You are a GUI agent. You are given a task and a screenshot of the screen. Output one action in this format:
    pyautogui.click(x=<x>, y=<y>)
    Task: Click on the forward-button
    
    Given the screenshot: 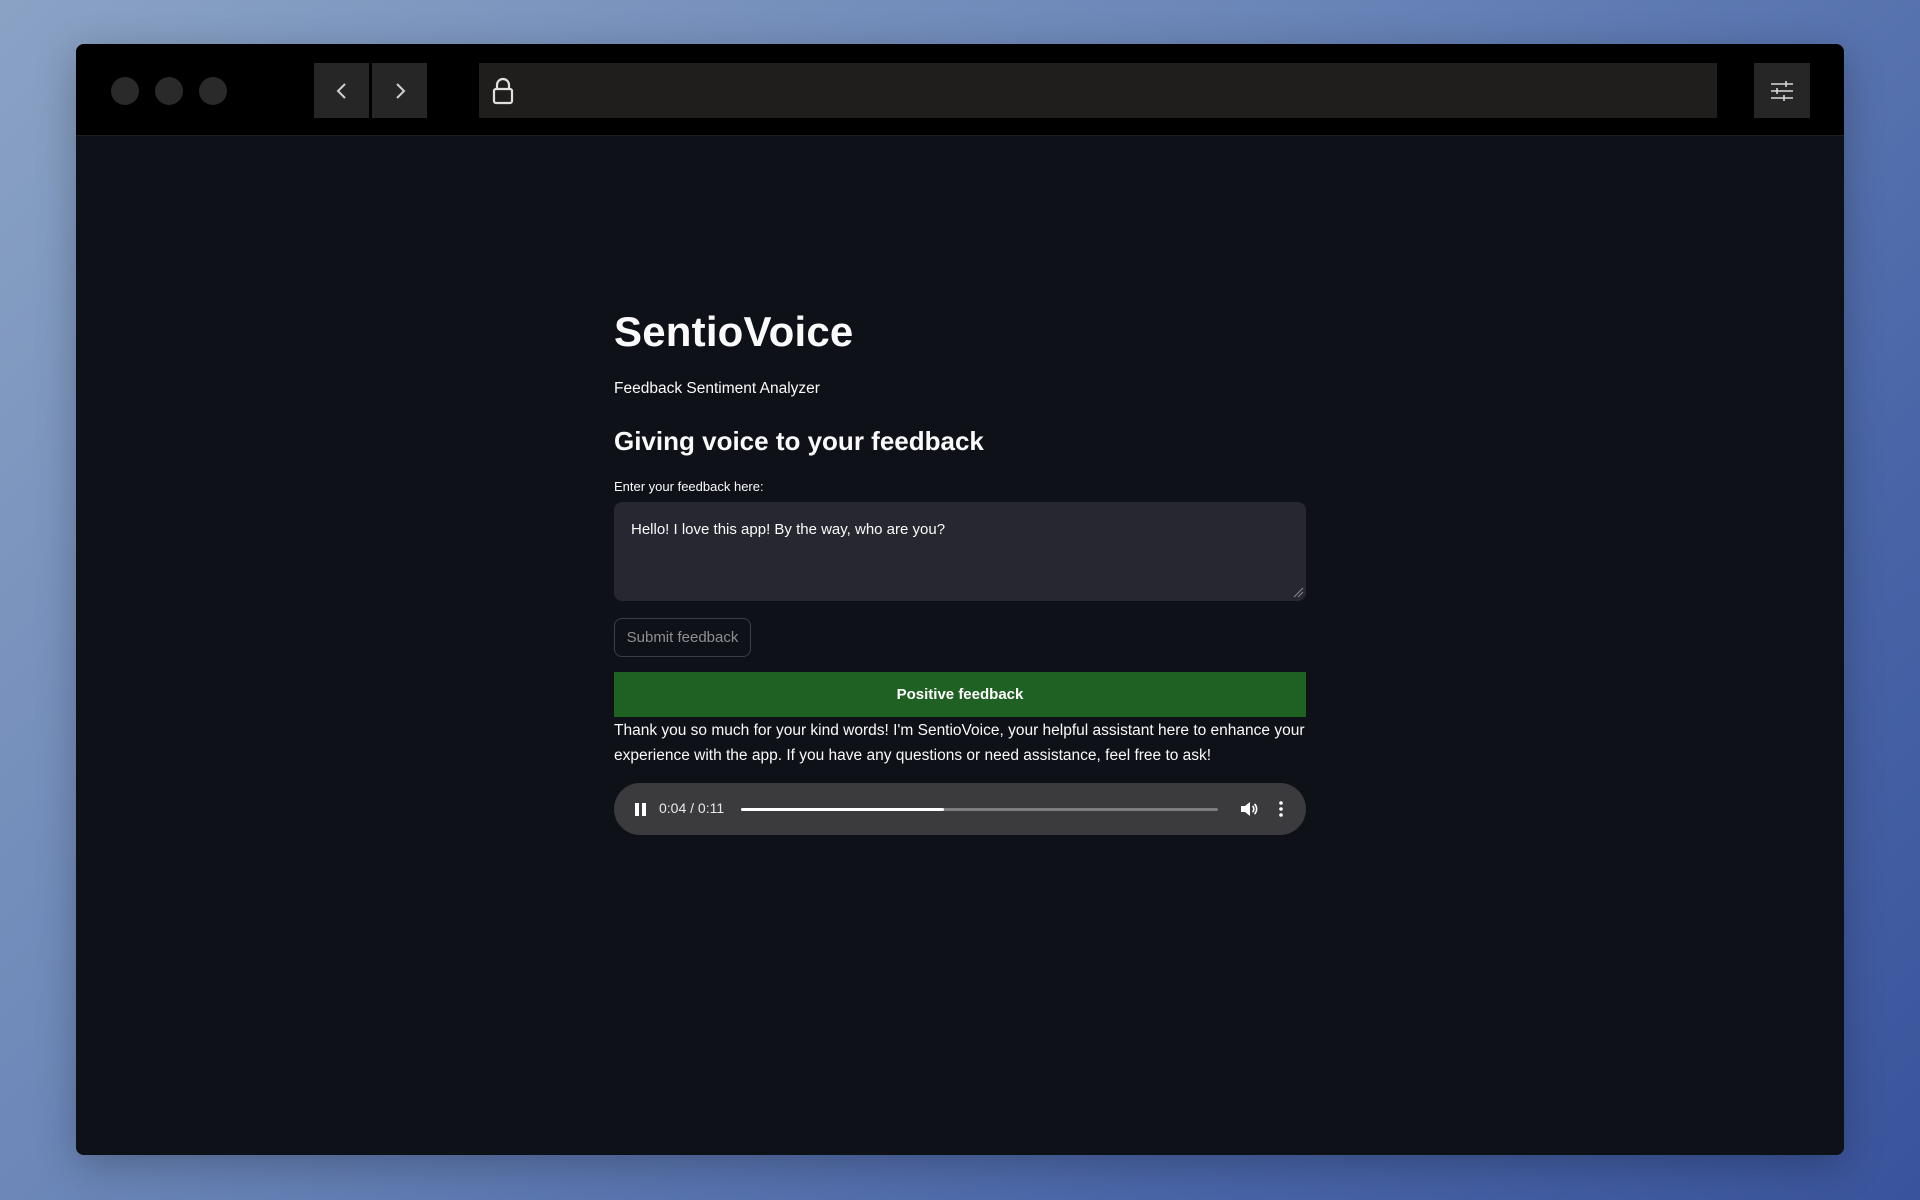 What is the action you would take?
    pyautogui.click(x=399, y=90)
    